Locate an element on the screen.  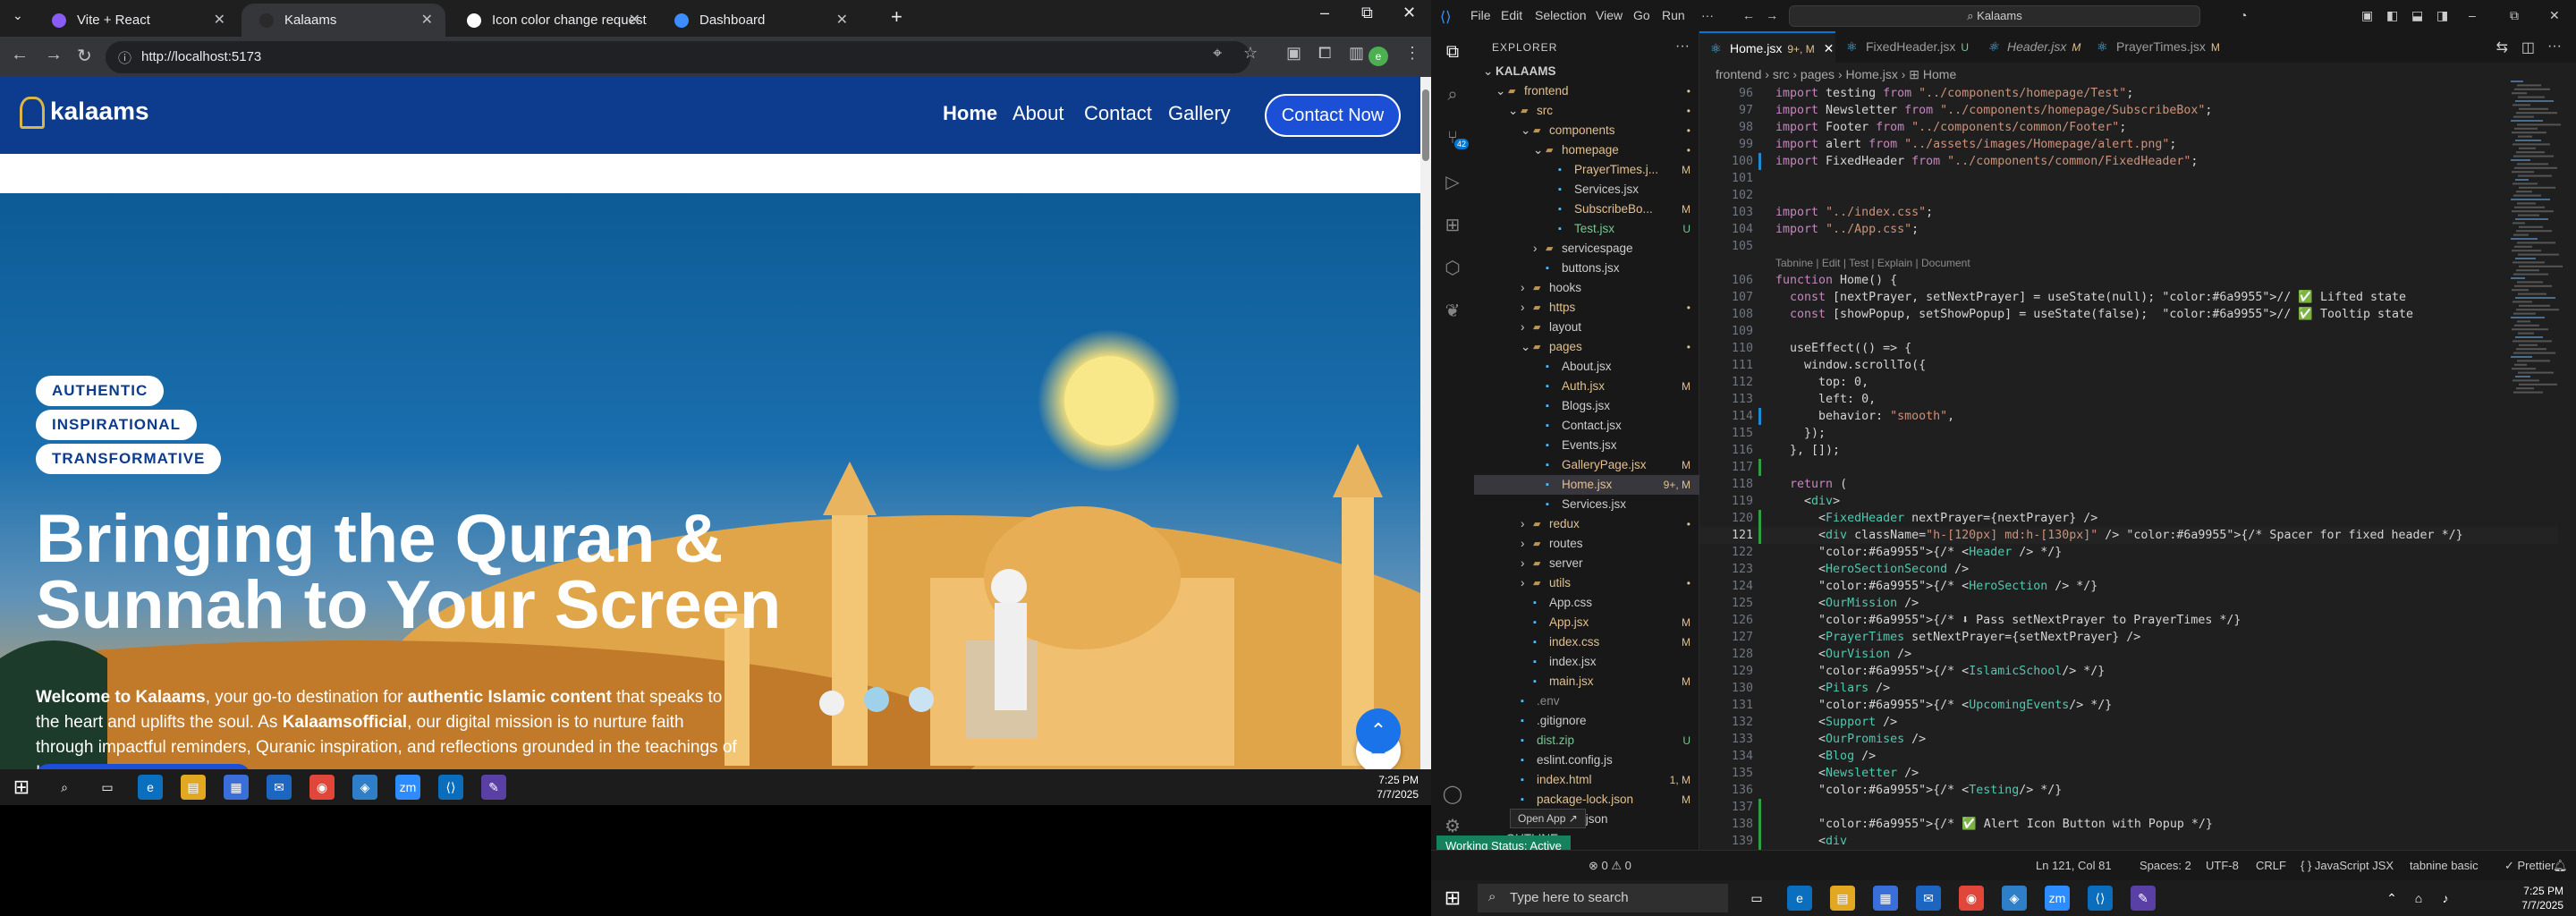
chrome-icon: ◉ is located at coordinates (1971, 898).